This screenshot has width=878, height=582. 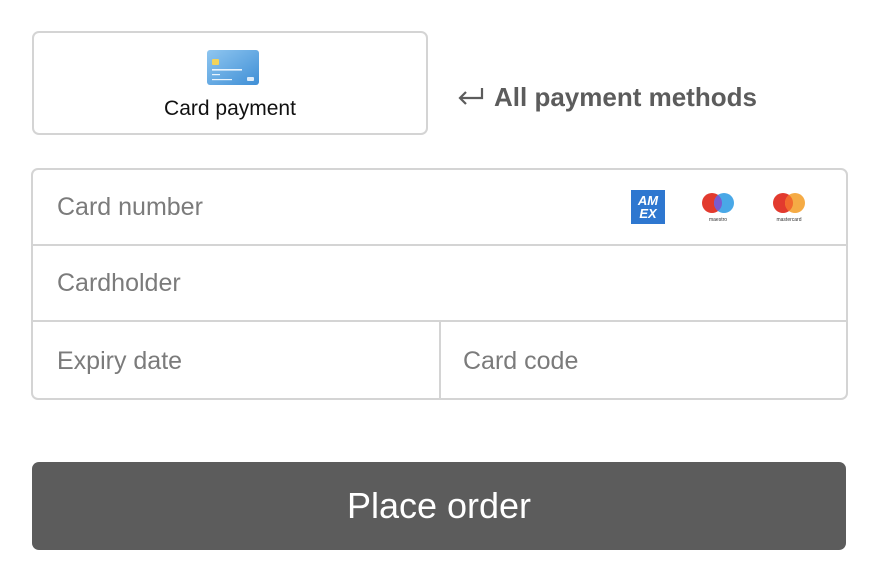 I want to click on card-payment-option: Card payment, so click(x=230, y=83).